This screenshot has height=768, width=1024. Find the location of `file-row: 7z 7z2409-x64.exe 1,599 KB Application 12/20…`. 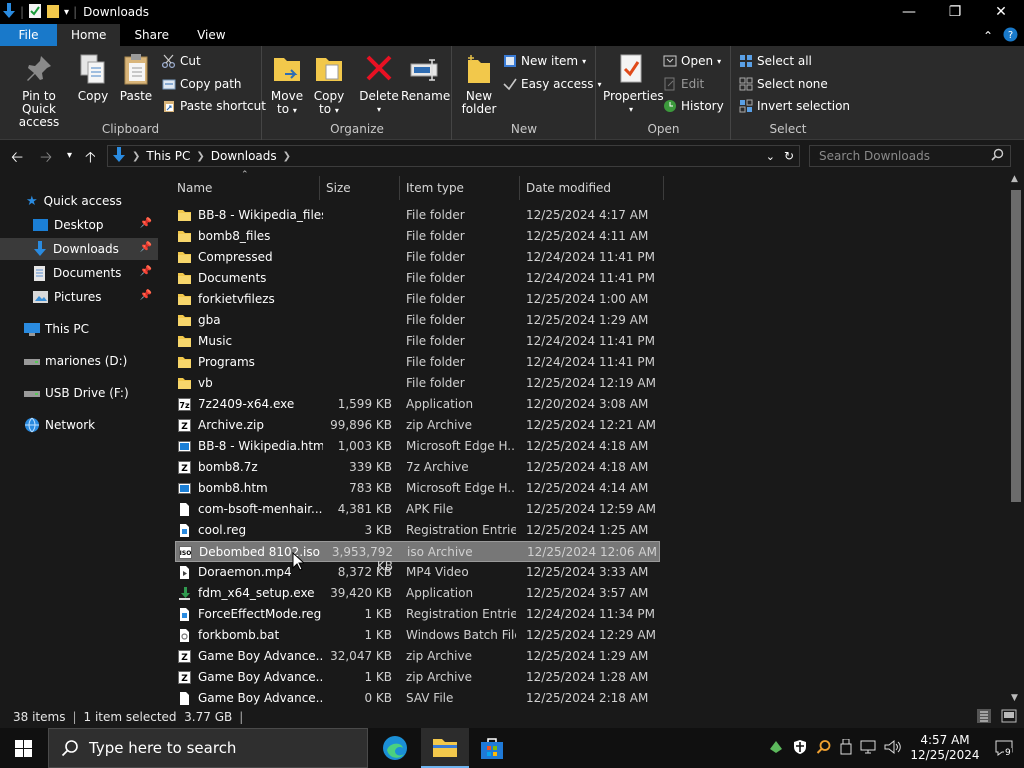

file-row: 7z 7z2409-x64.exe 1,599 KB Application 12/20… is located at coordinates (417, 404).